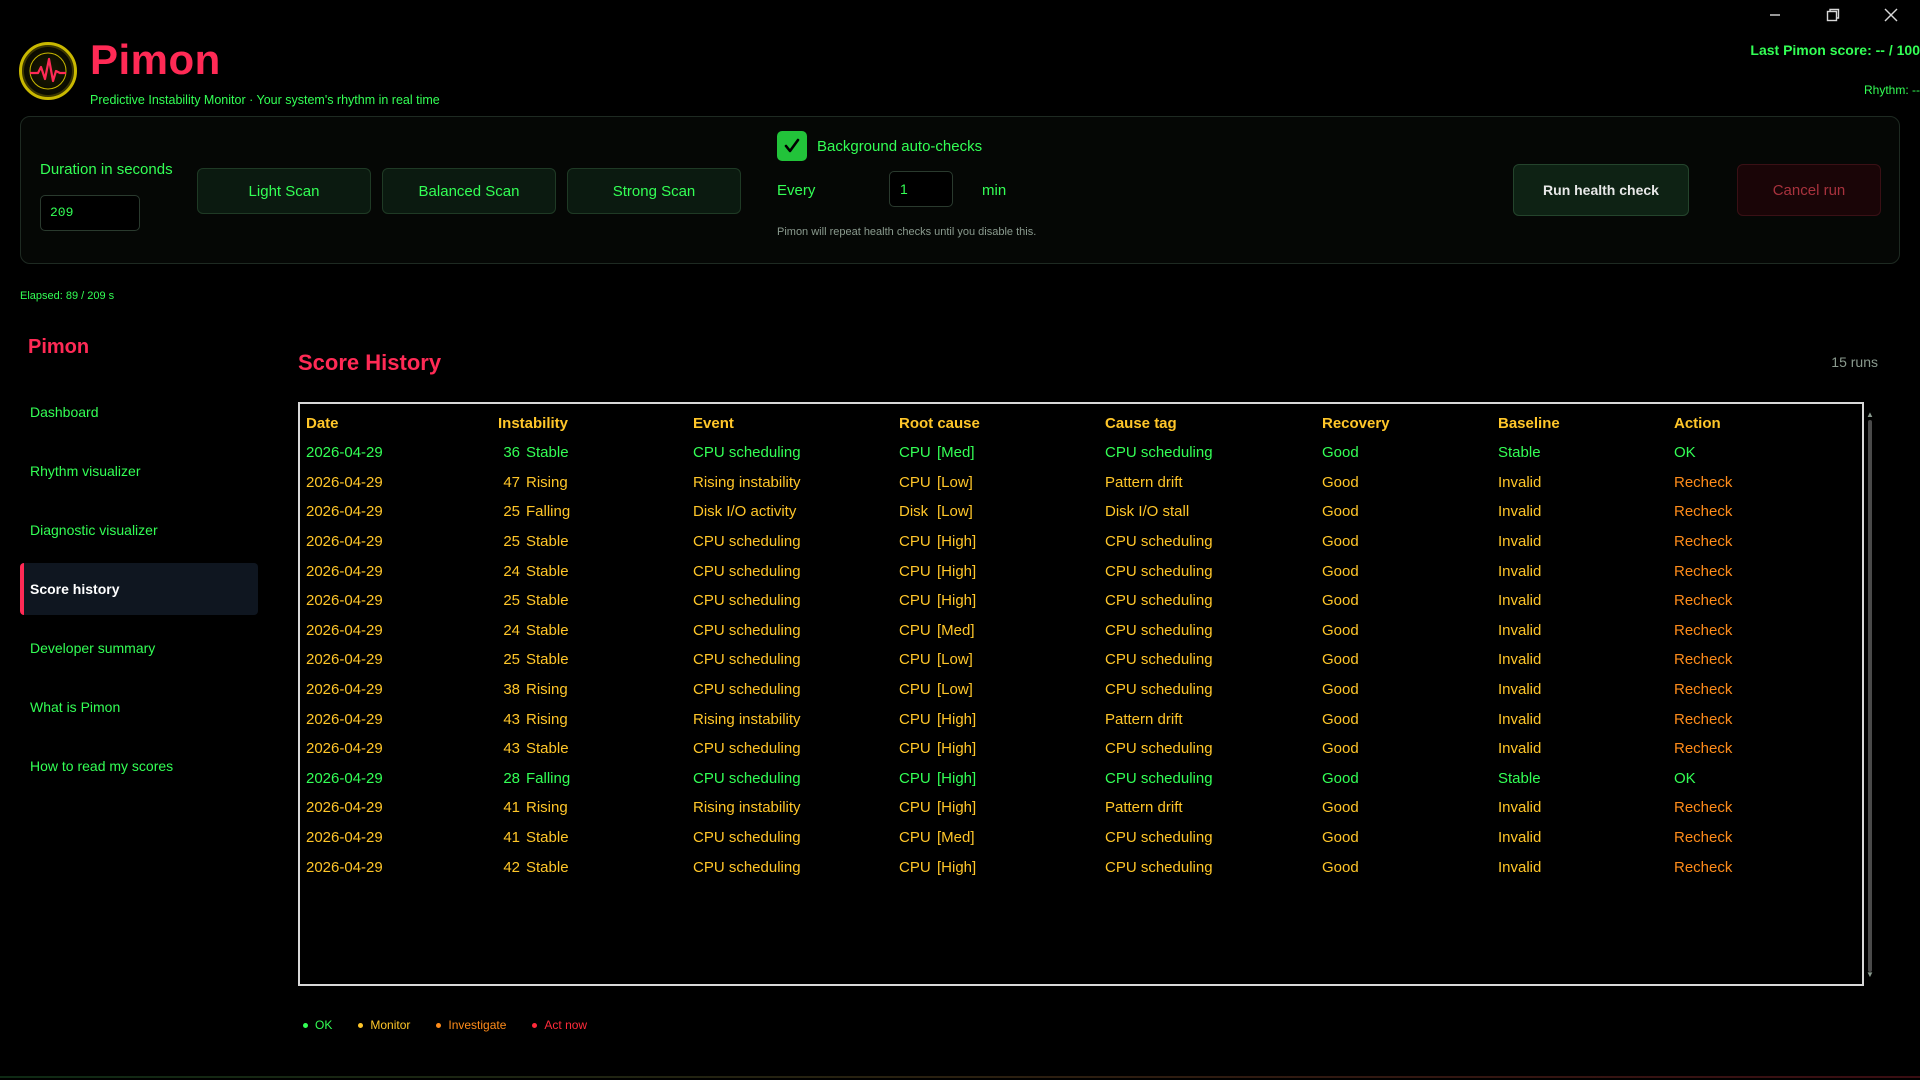 The image size is (1920, 1080). Describe the element at coordinates (745, 512) in the screenshot. I see `cell-event: Disk I/O activity` at that location.